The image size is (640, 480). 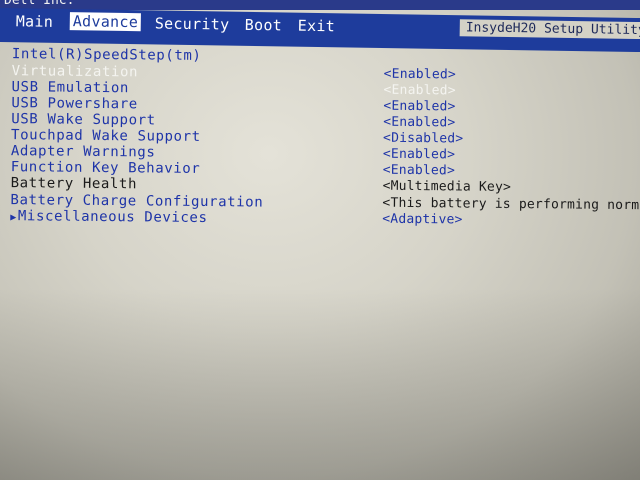 I want to click on tab-main: Main, so click(x=35, y=21).